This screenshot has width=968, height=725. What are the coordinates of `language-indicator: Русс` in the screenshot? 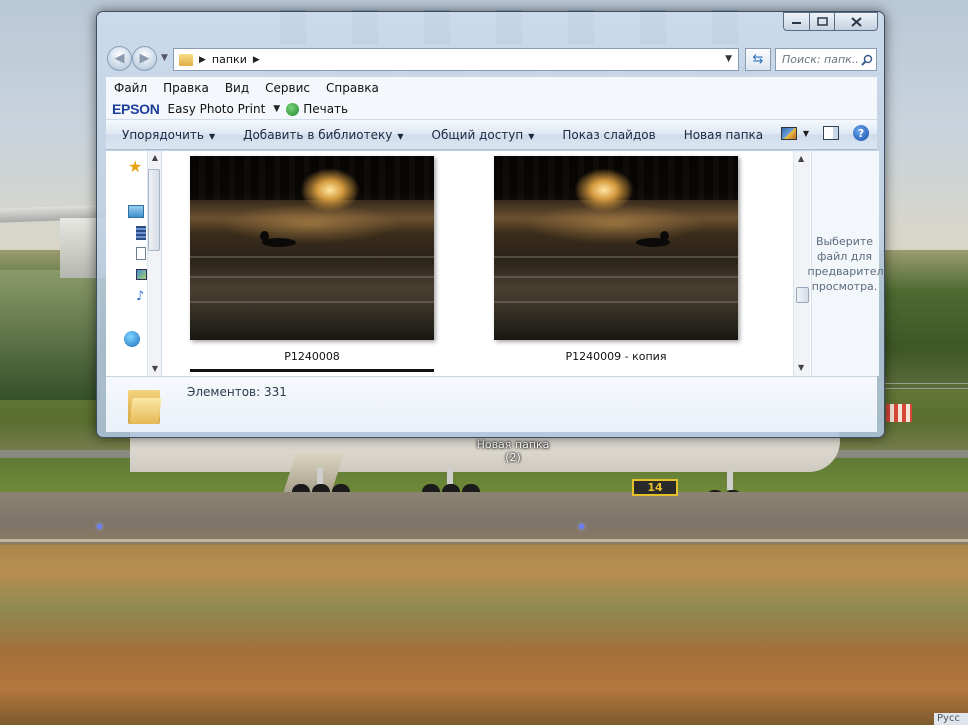 It's located at (951, 719).